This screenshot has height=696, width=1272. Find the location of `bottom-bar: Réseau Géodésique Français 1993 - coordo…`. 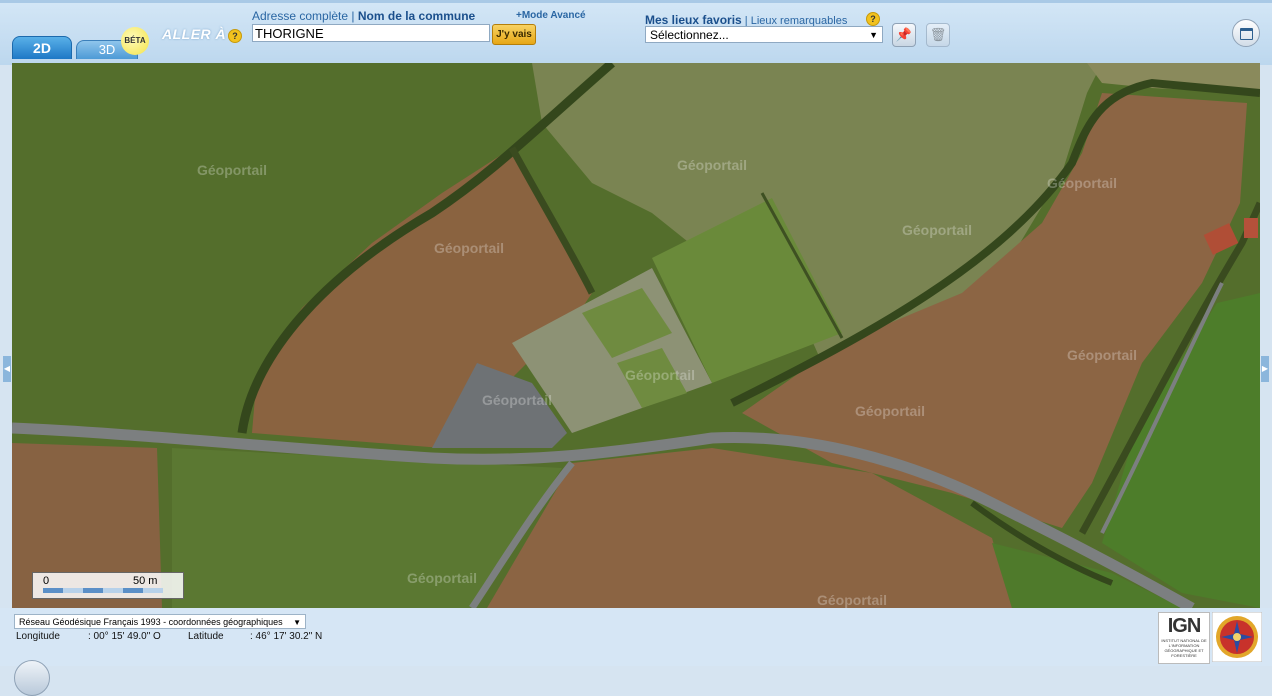

bottom-bar: Réseau Géodésique Français 1993 - coordo… is located at coordinates (636, 652).